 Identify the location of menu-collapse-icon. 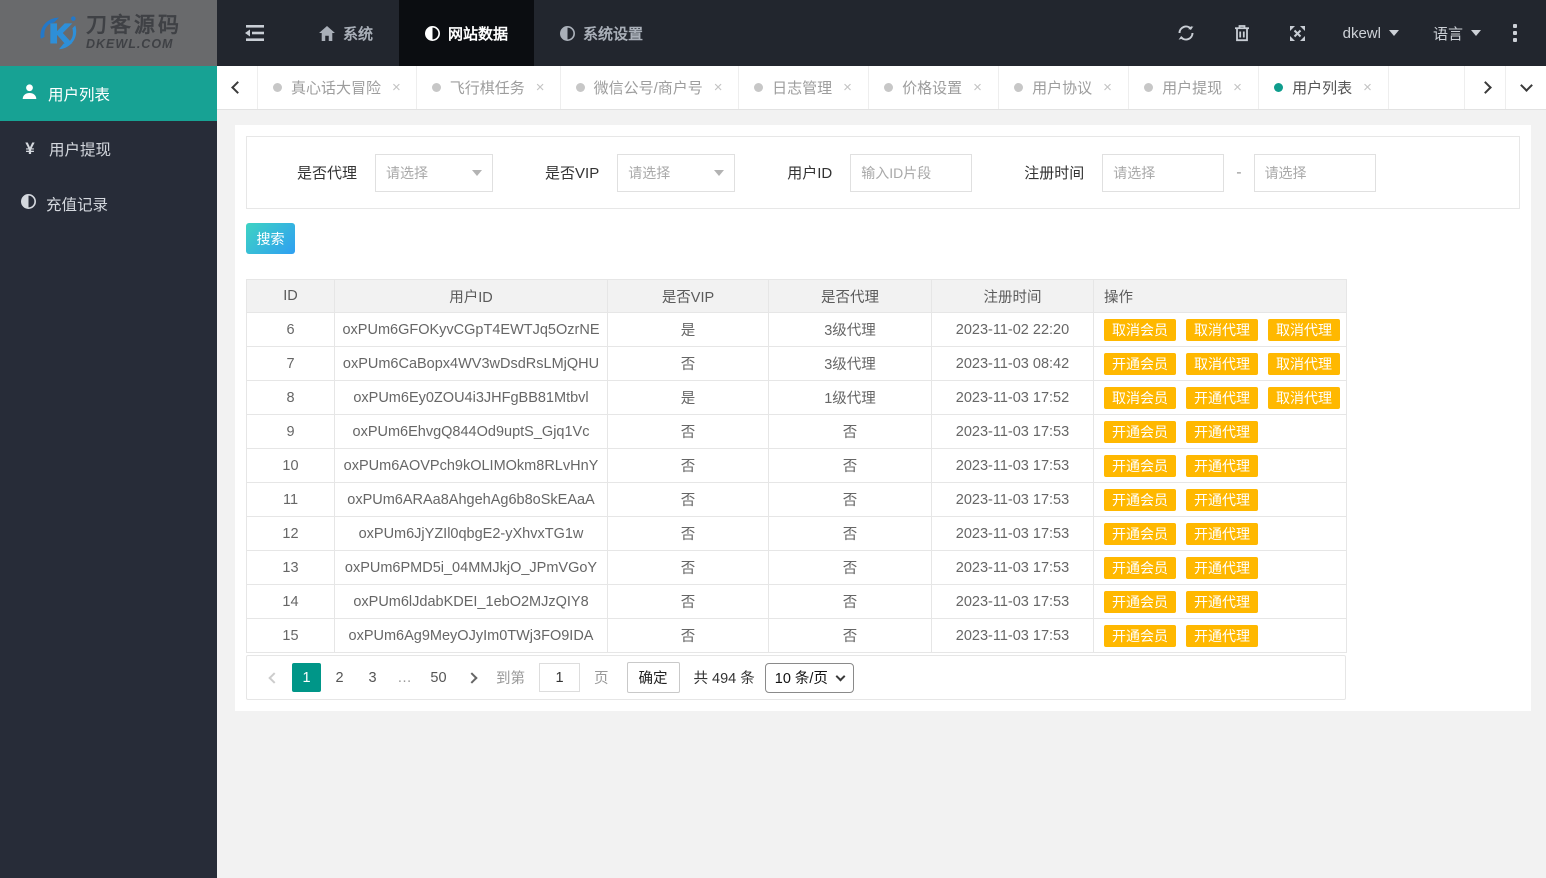
(255, 33).